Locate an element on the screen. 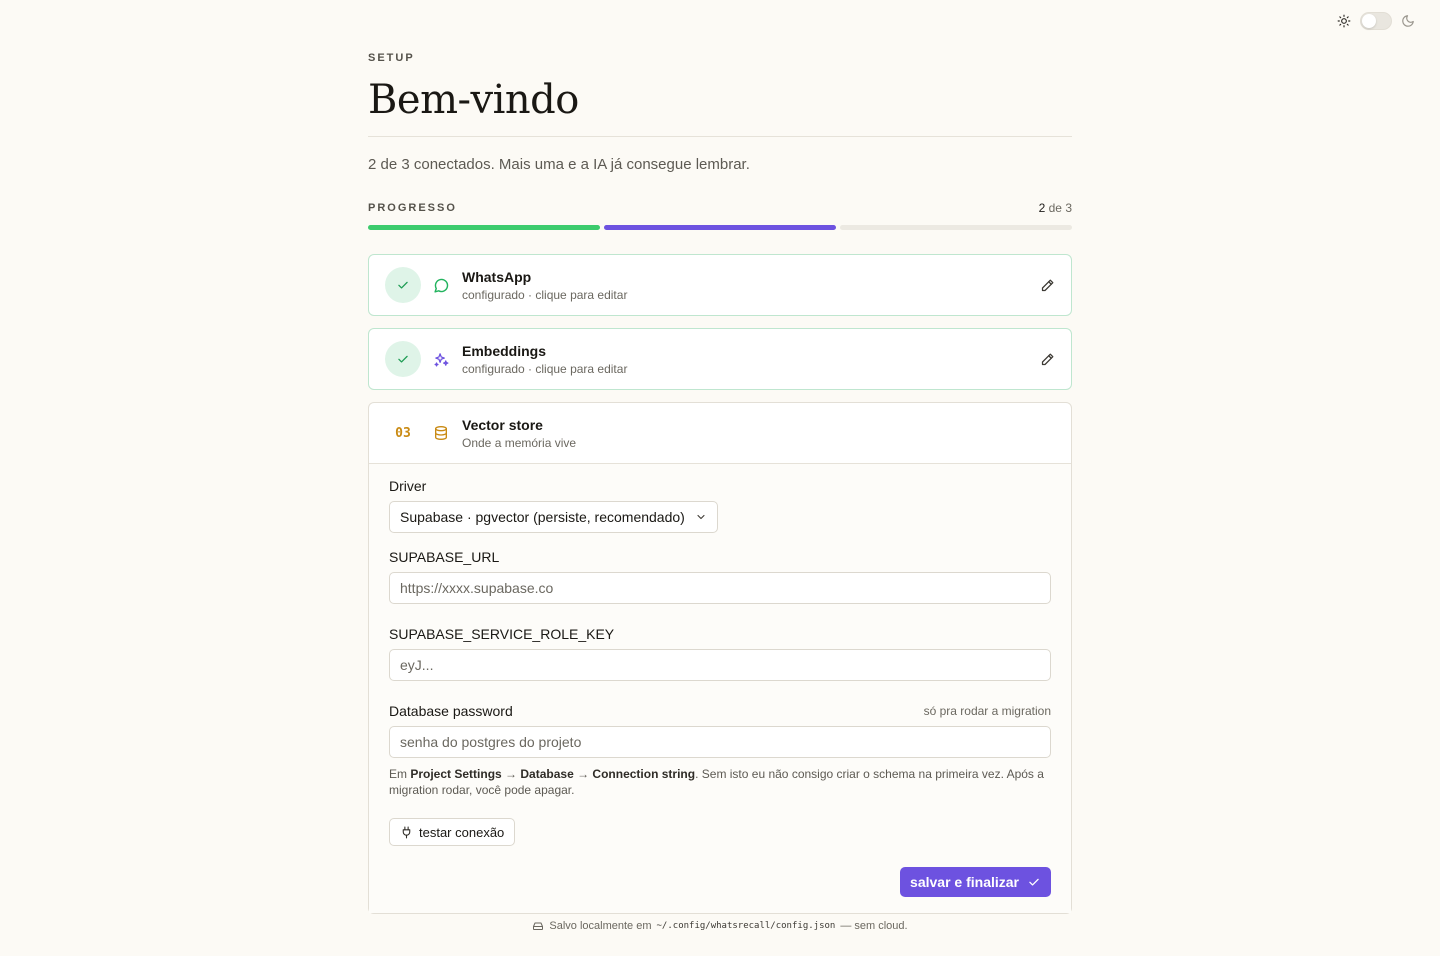 The image size is (1440, 956). step-titles: Vector store Onde a memória vive is located at coordinates (758, 433).